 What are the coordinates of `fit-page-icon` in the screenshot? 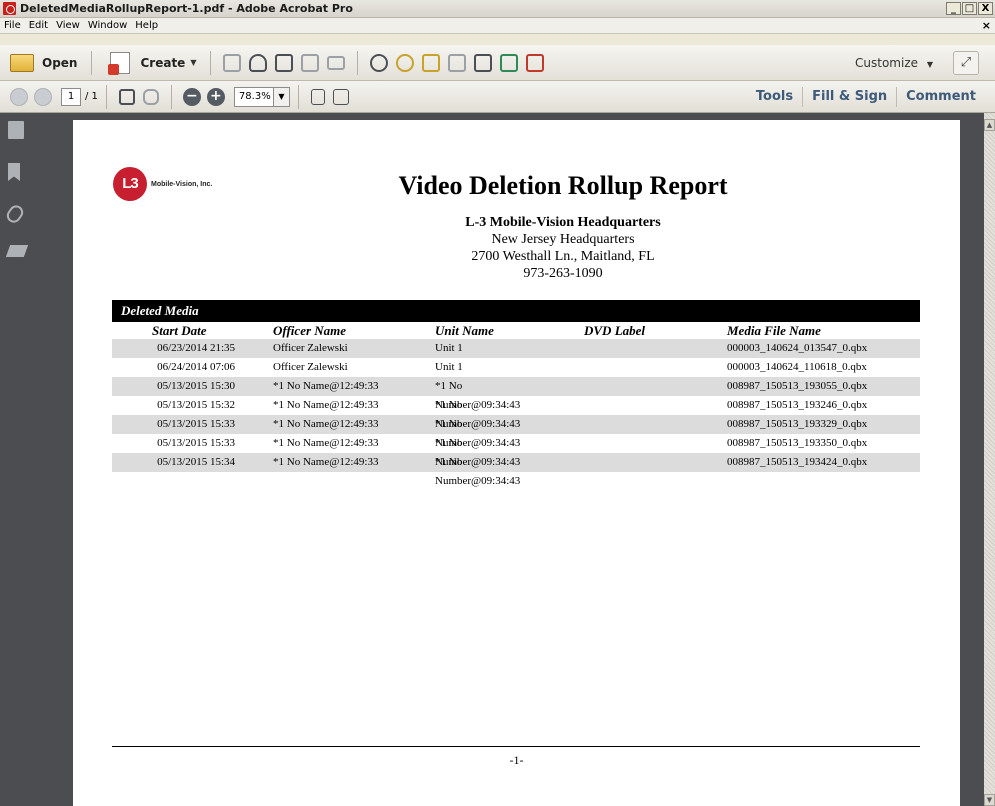 It's located at (317, 96).